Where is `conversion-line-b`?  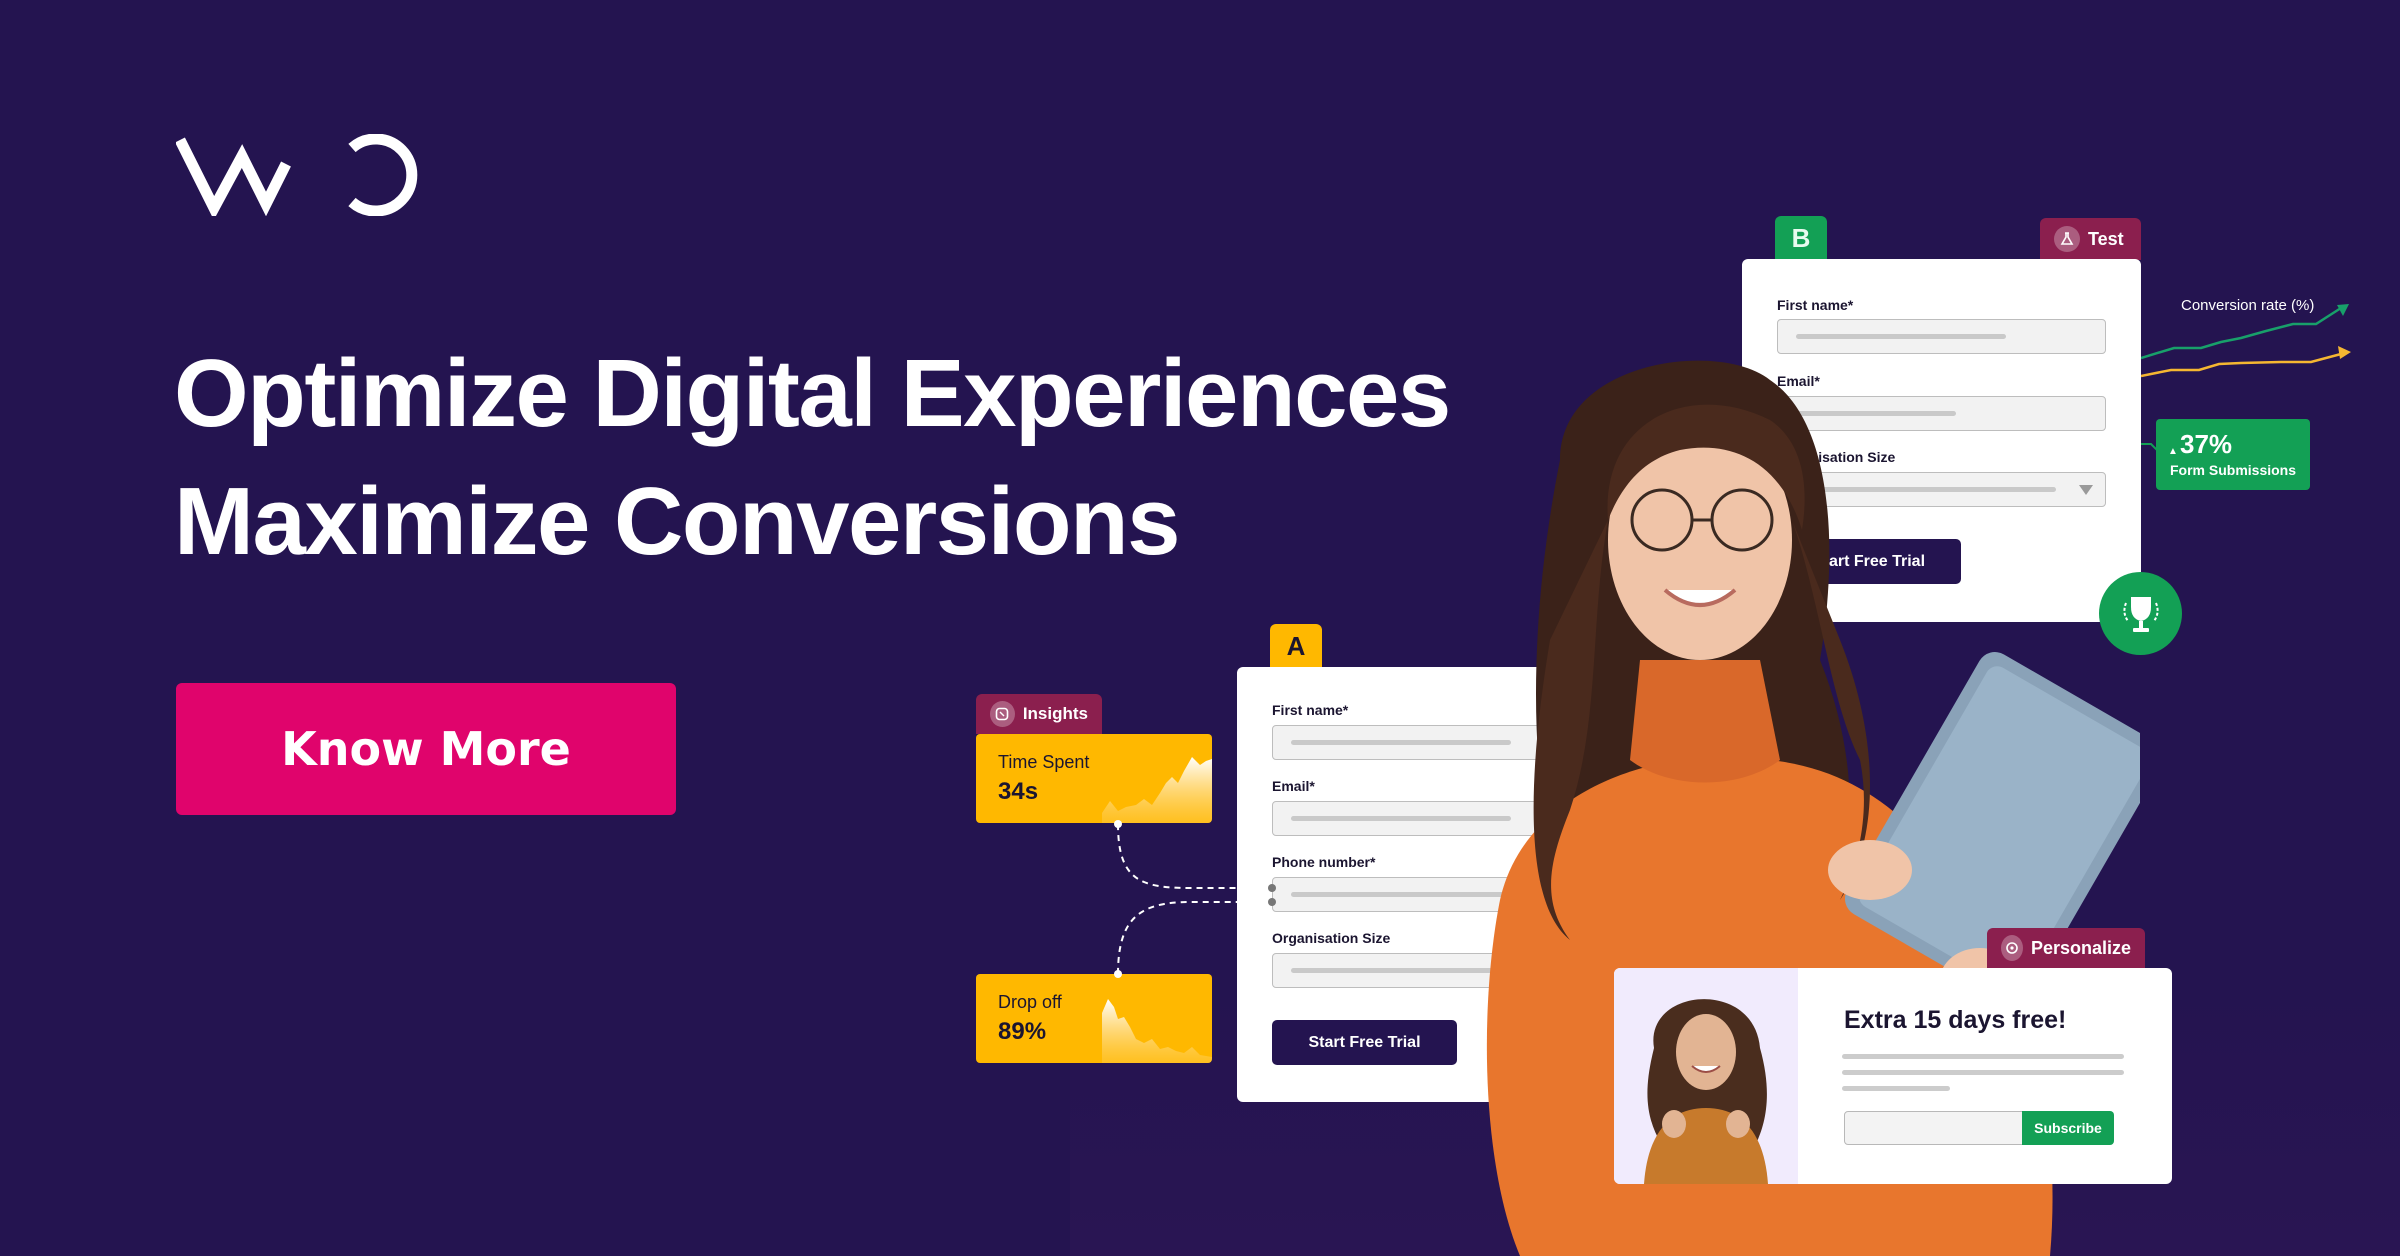 conversion-line-b is located at coordinates (2241, 333).